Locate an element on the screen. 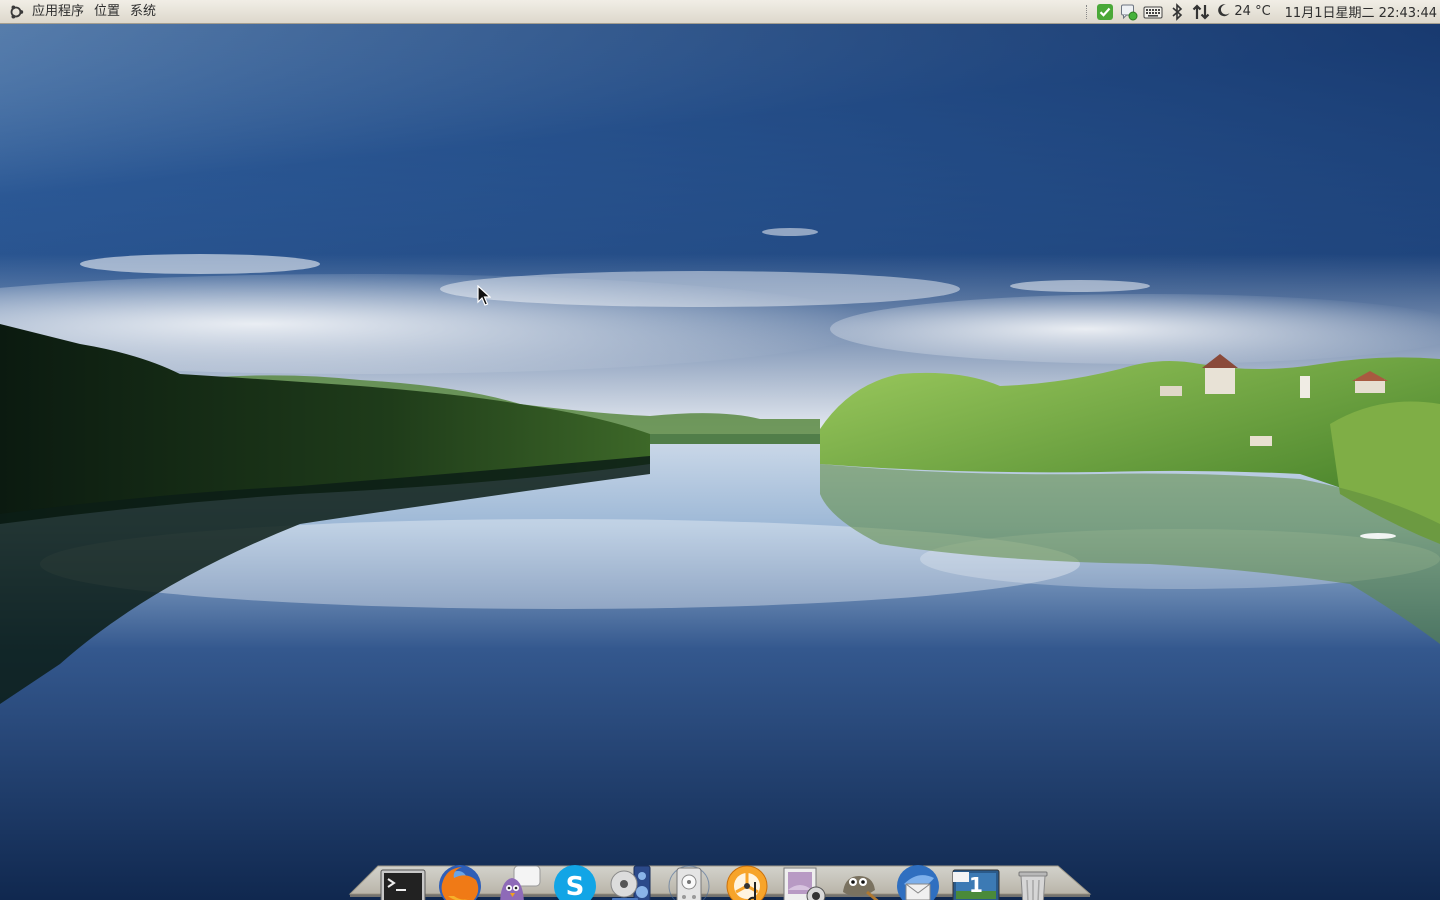  media-player-icon is located at coordinates (630, 882).